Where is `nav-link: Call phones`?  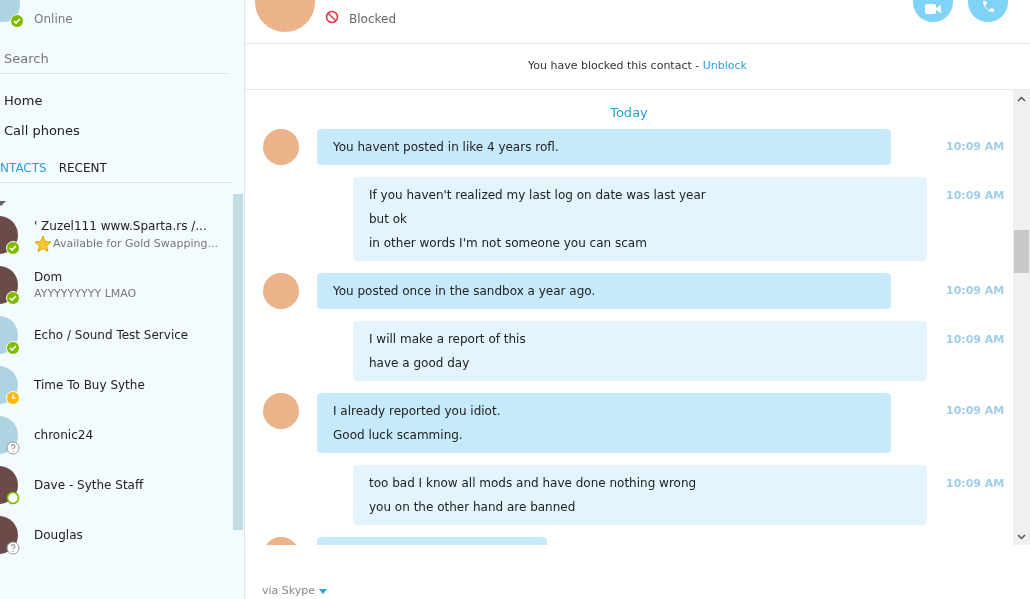 nav-link: Call phones is located at coordinates (40, 131).